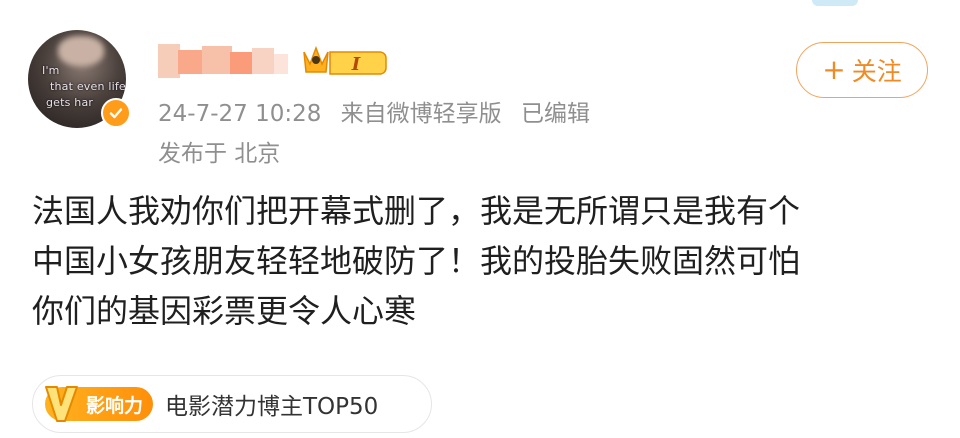 The height and width of the screenshot is (438, 960). I want to click on influence-pill: 影响力, so click(99, 404).